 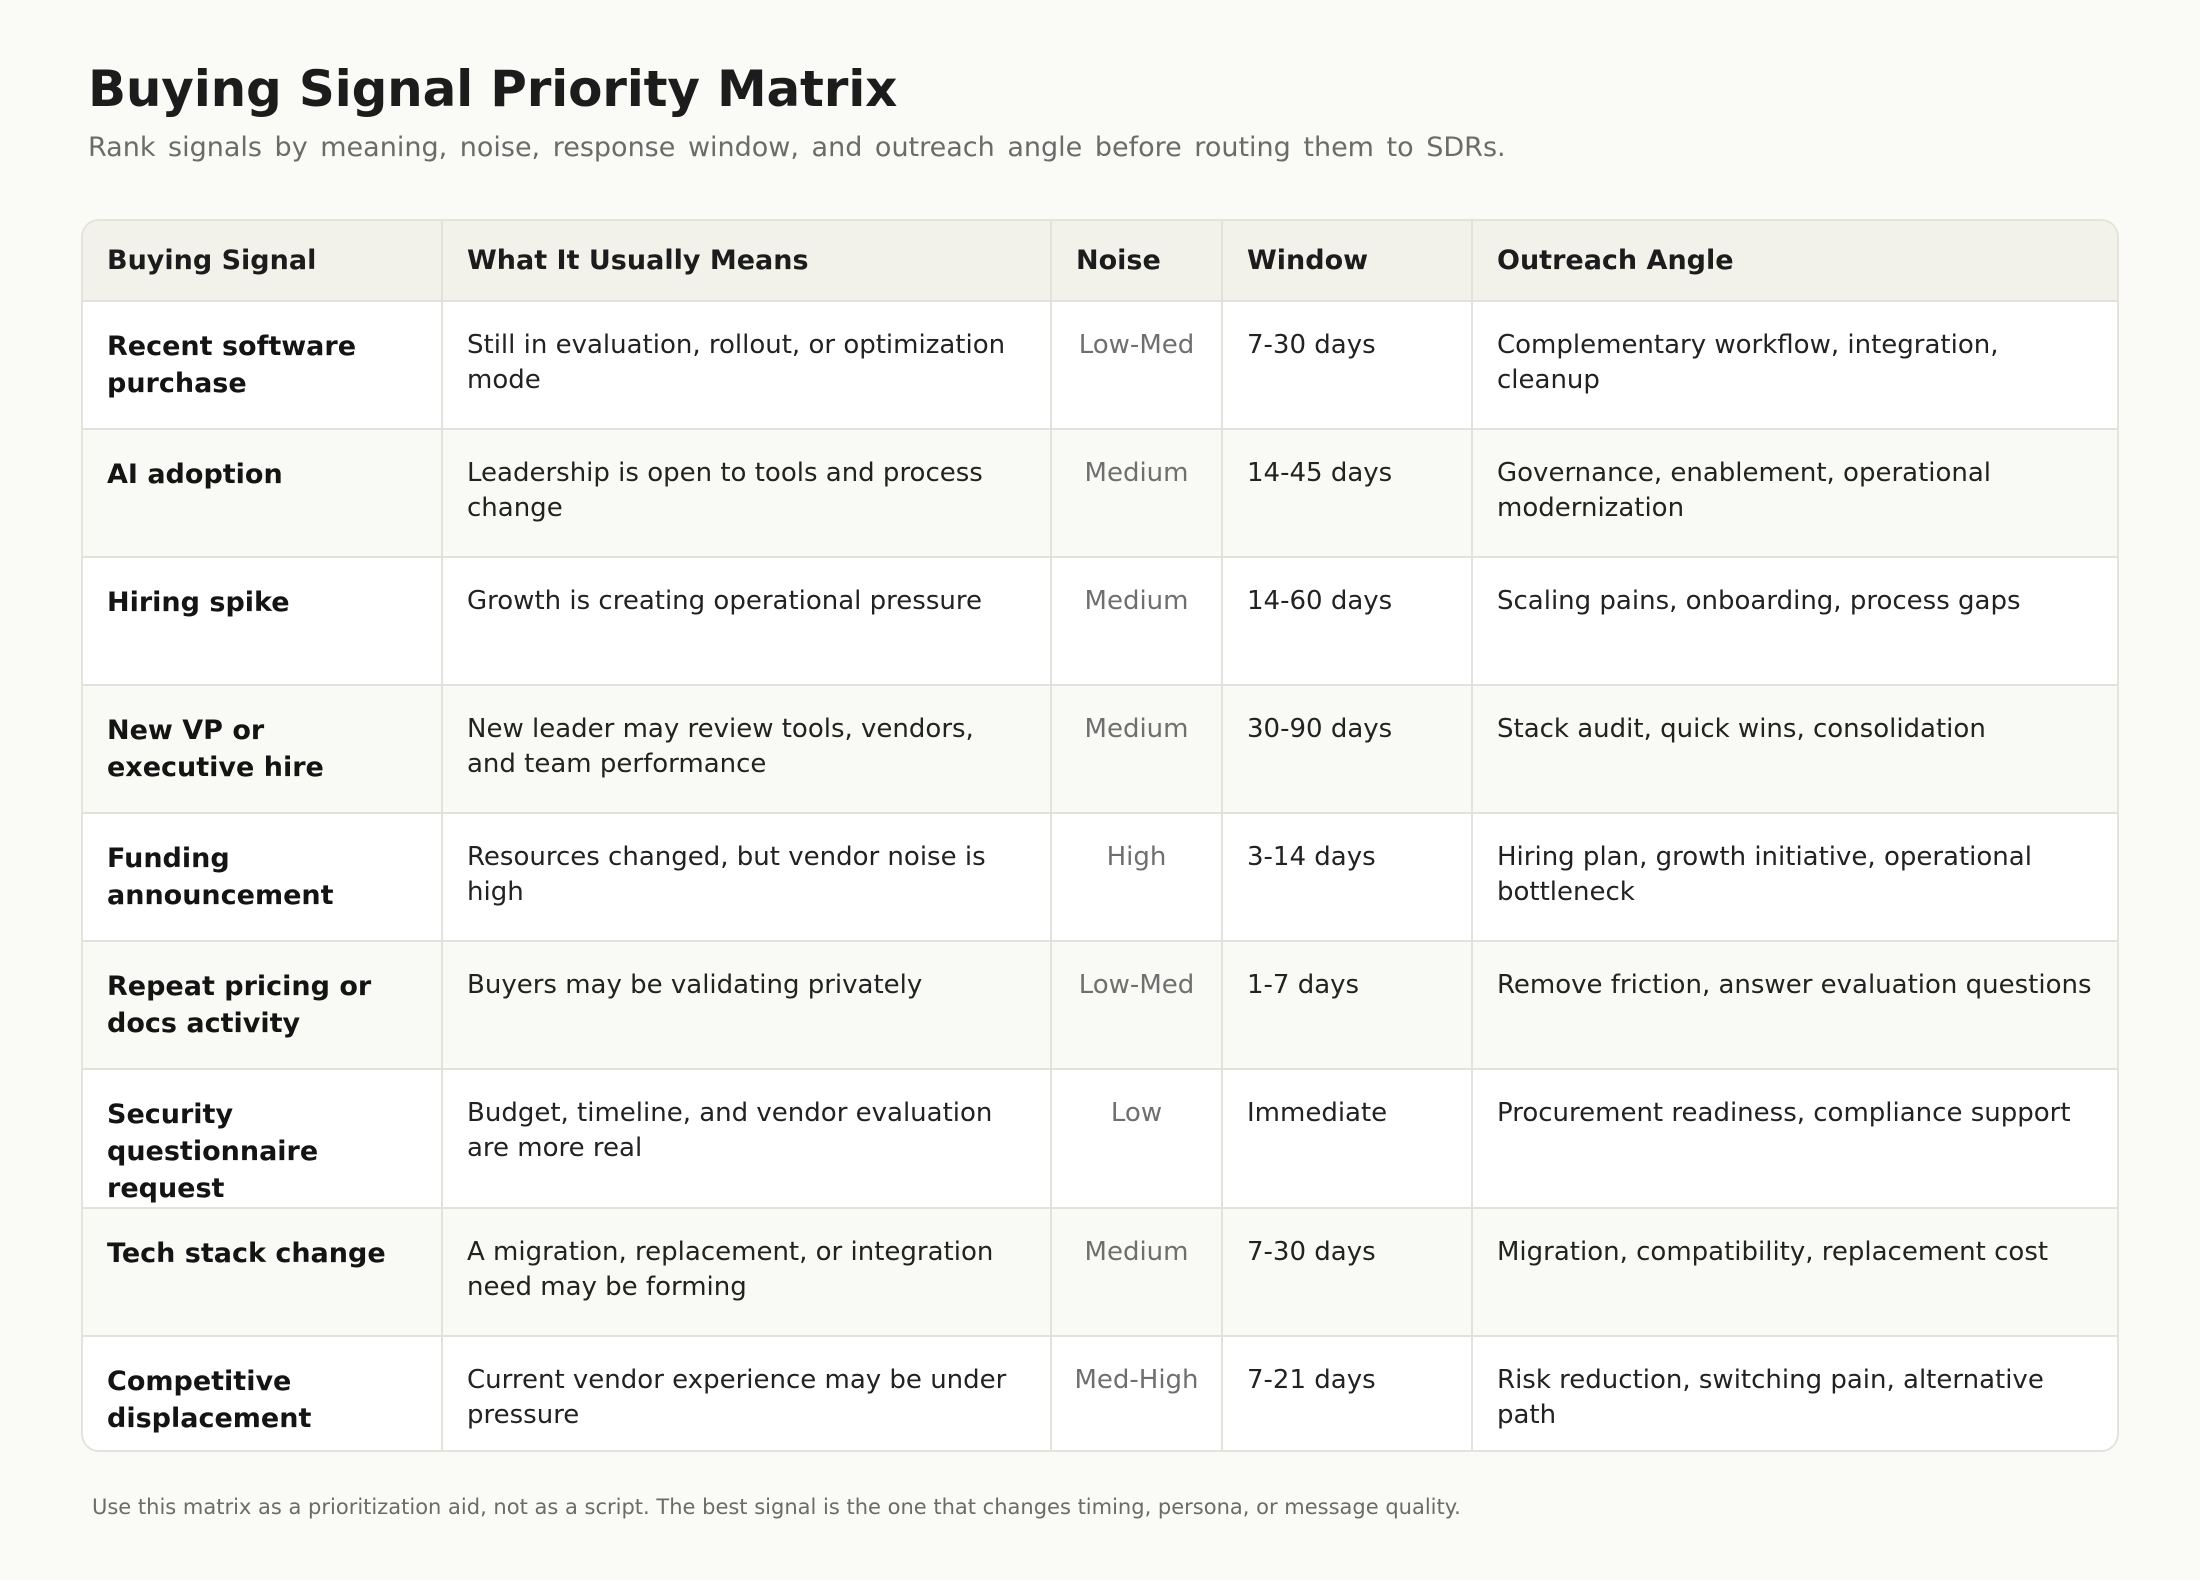 I want to click on signal-cell: Hiring spike, so click(x=263, y=621).